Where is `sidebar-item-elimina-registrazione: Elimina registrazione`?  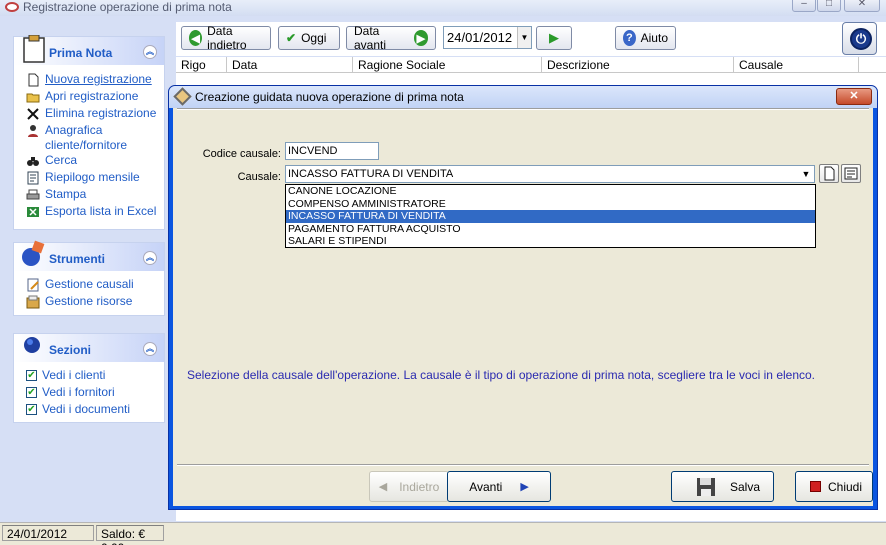 sidebar-item-elimina-registrazione: Elimina registrazione is located at coordinates (91, 113).